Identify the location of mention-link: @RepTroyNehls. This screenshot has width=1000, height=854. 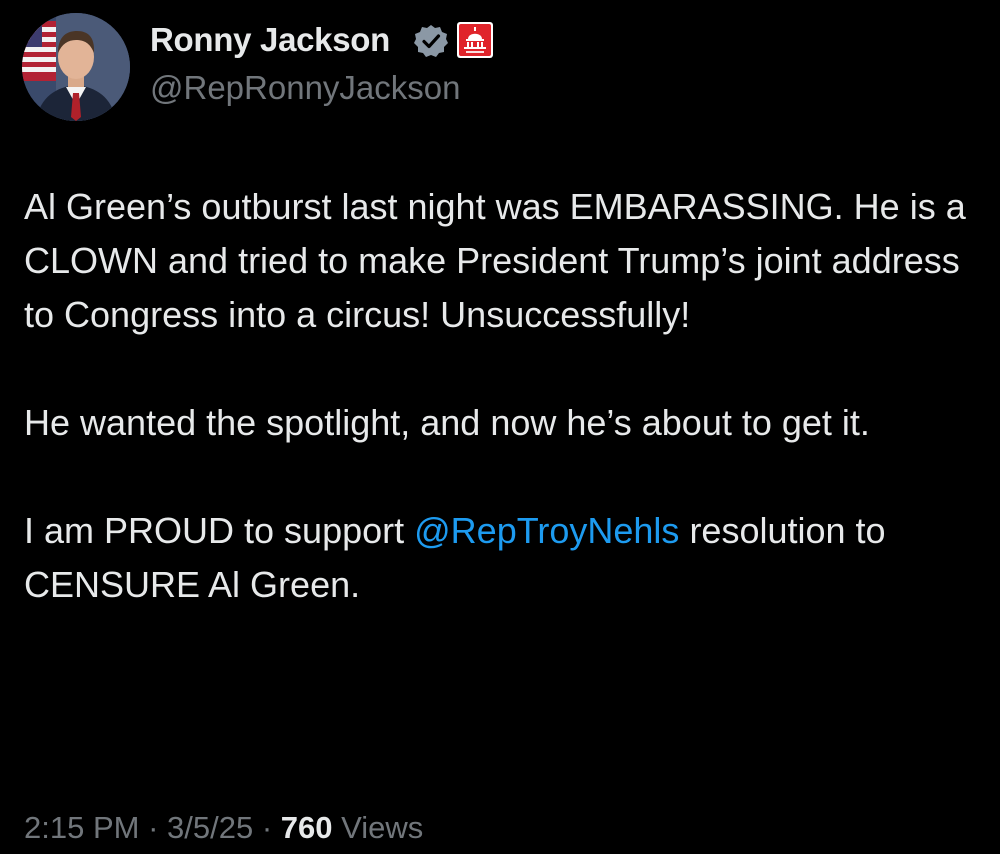
(546, 530).